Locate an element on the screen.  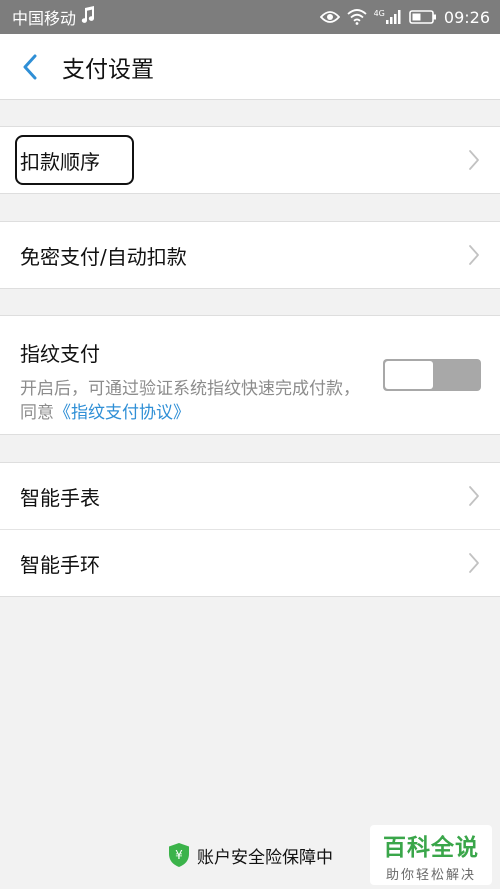
watermark-subtitle: 助你轻松解决 is located at coordinates (430, 875).